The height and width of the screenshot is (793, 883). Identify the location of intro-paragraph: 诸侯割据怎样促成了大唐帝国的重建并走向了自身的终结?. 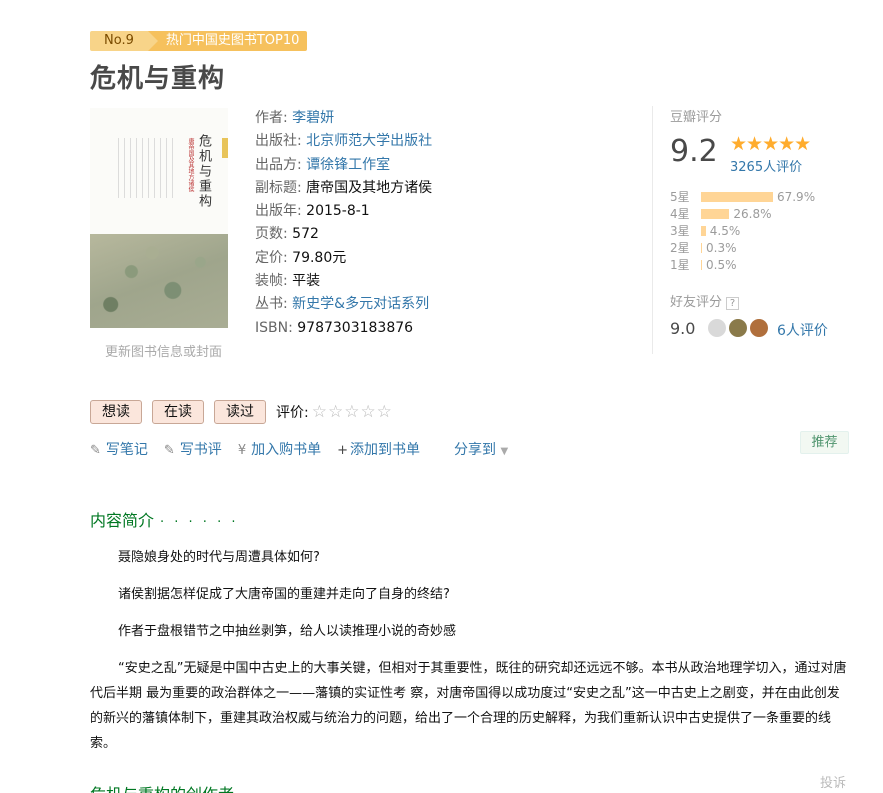
(284, 594).